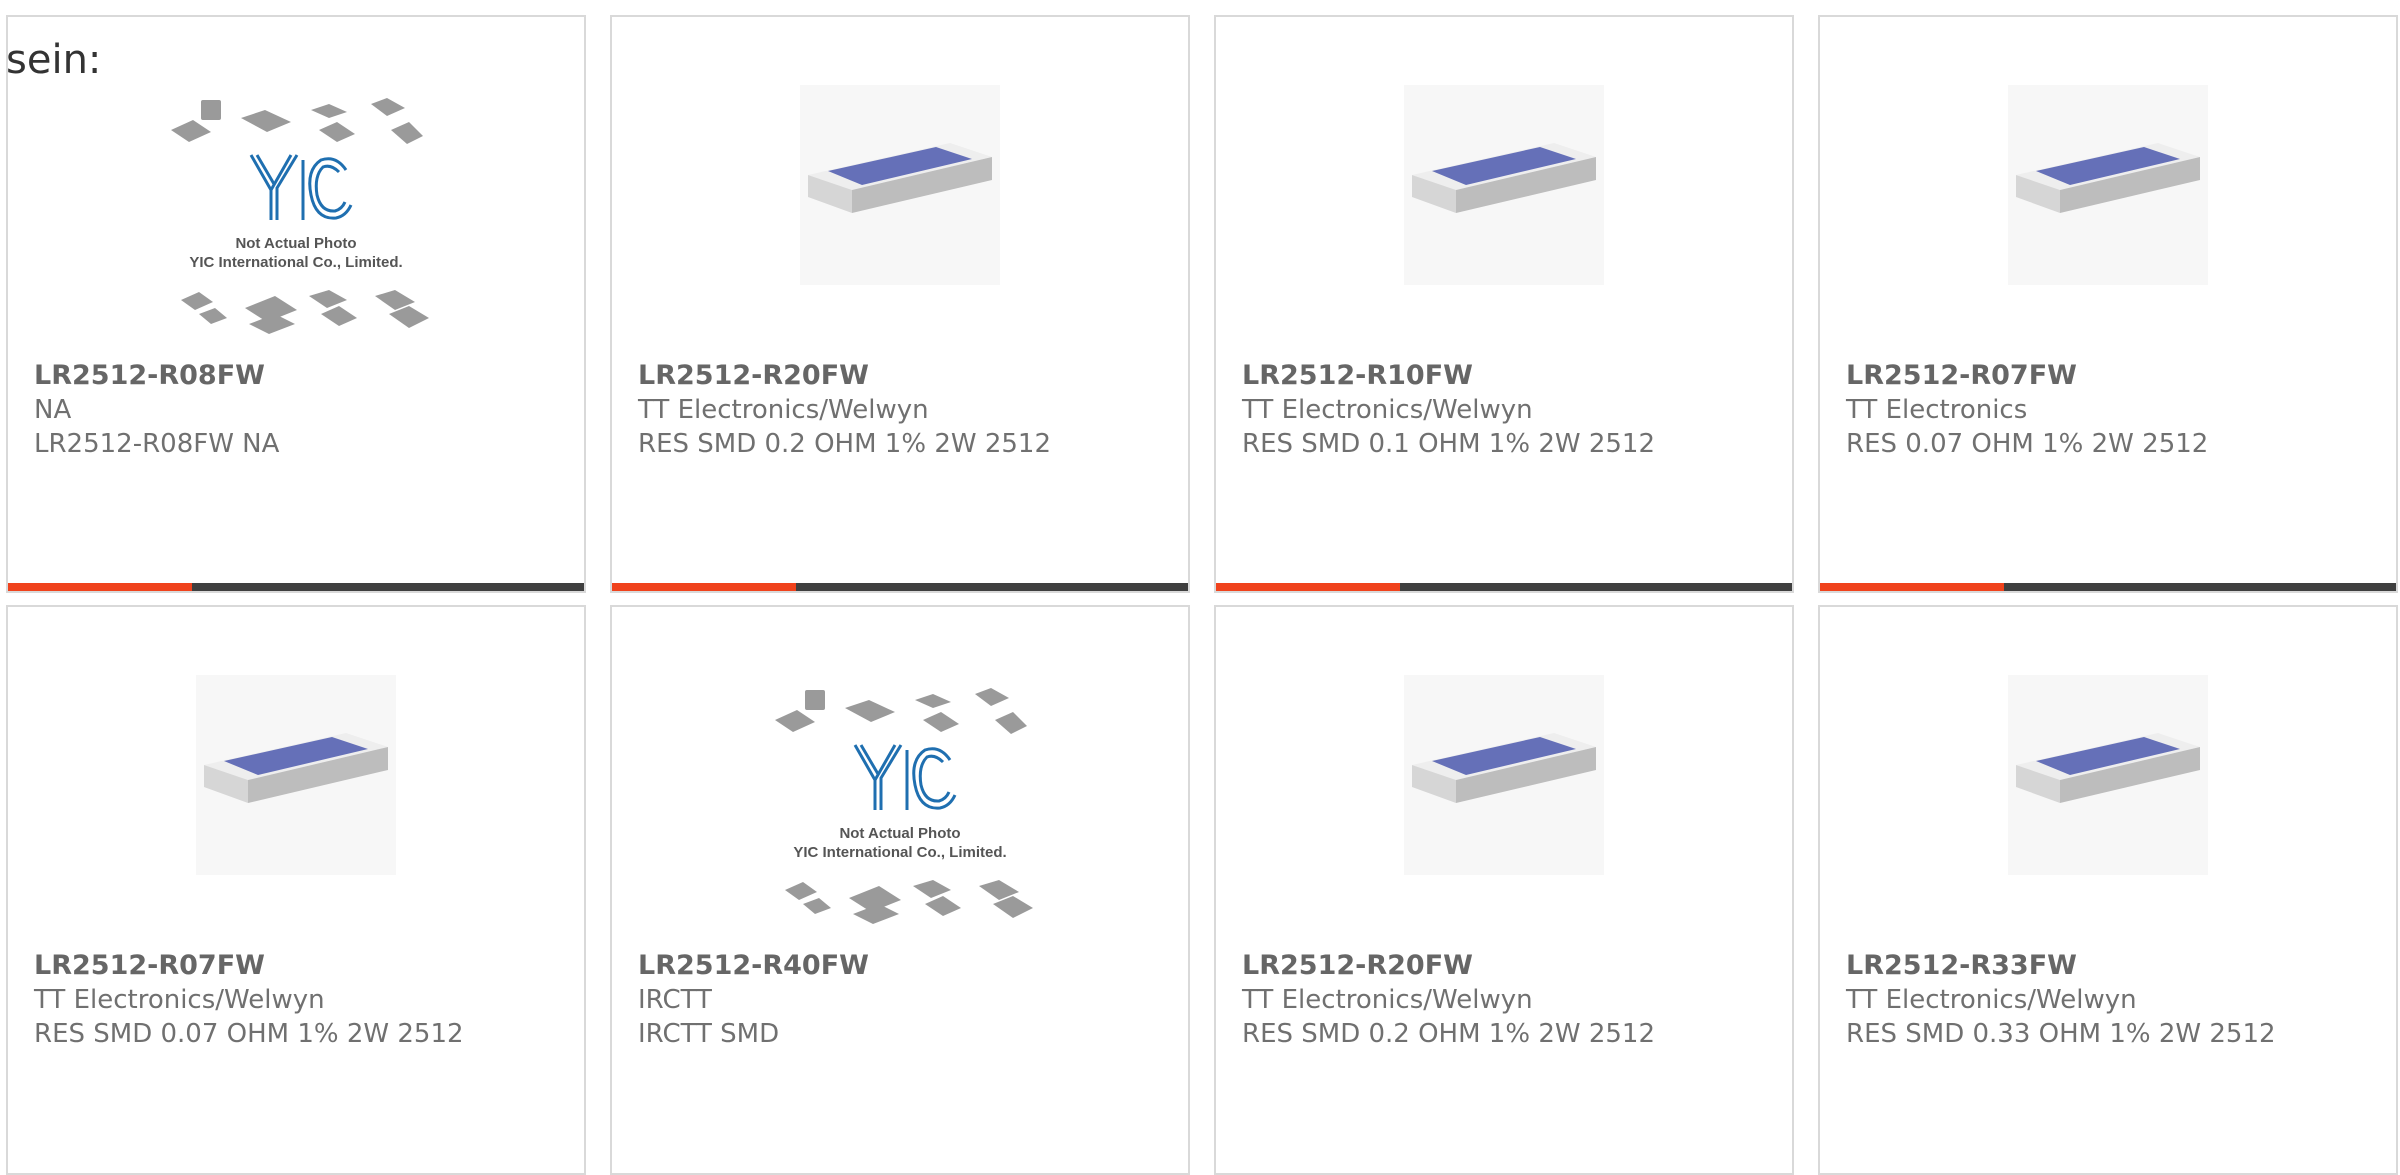 Image resolution: width=2400 pixels, height=1175 pixels. What do you see at coordinates (1448, 376) in the screenshot?
I see `part-number-link: LR2512-R10FW` at bounding box center [1448, 376].